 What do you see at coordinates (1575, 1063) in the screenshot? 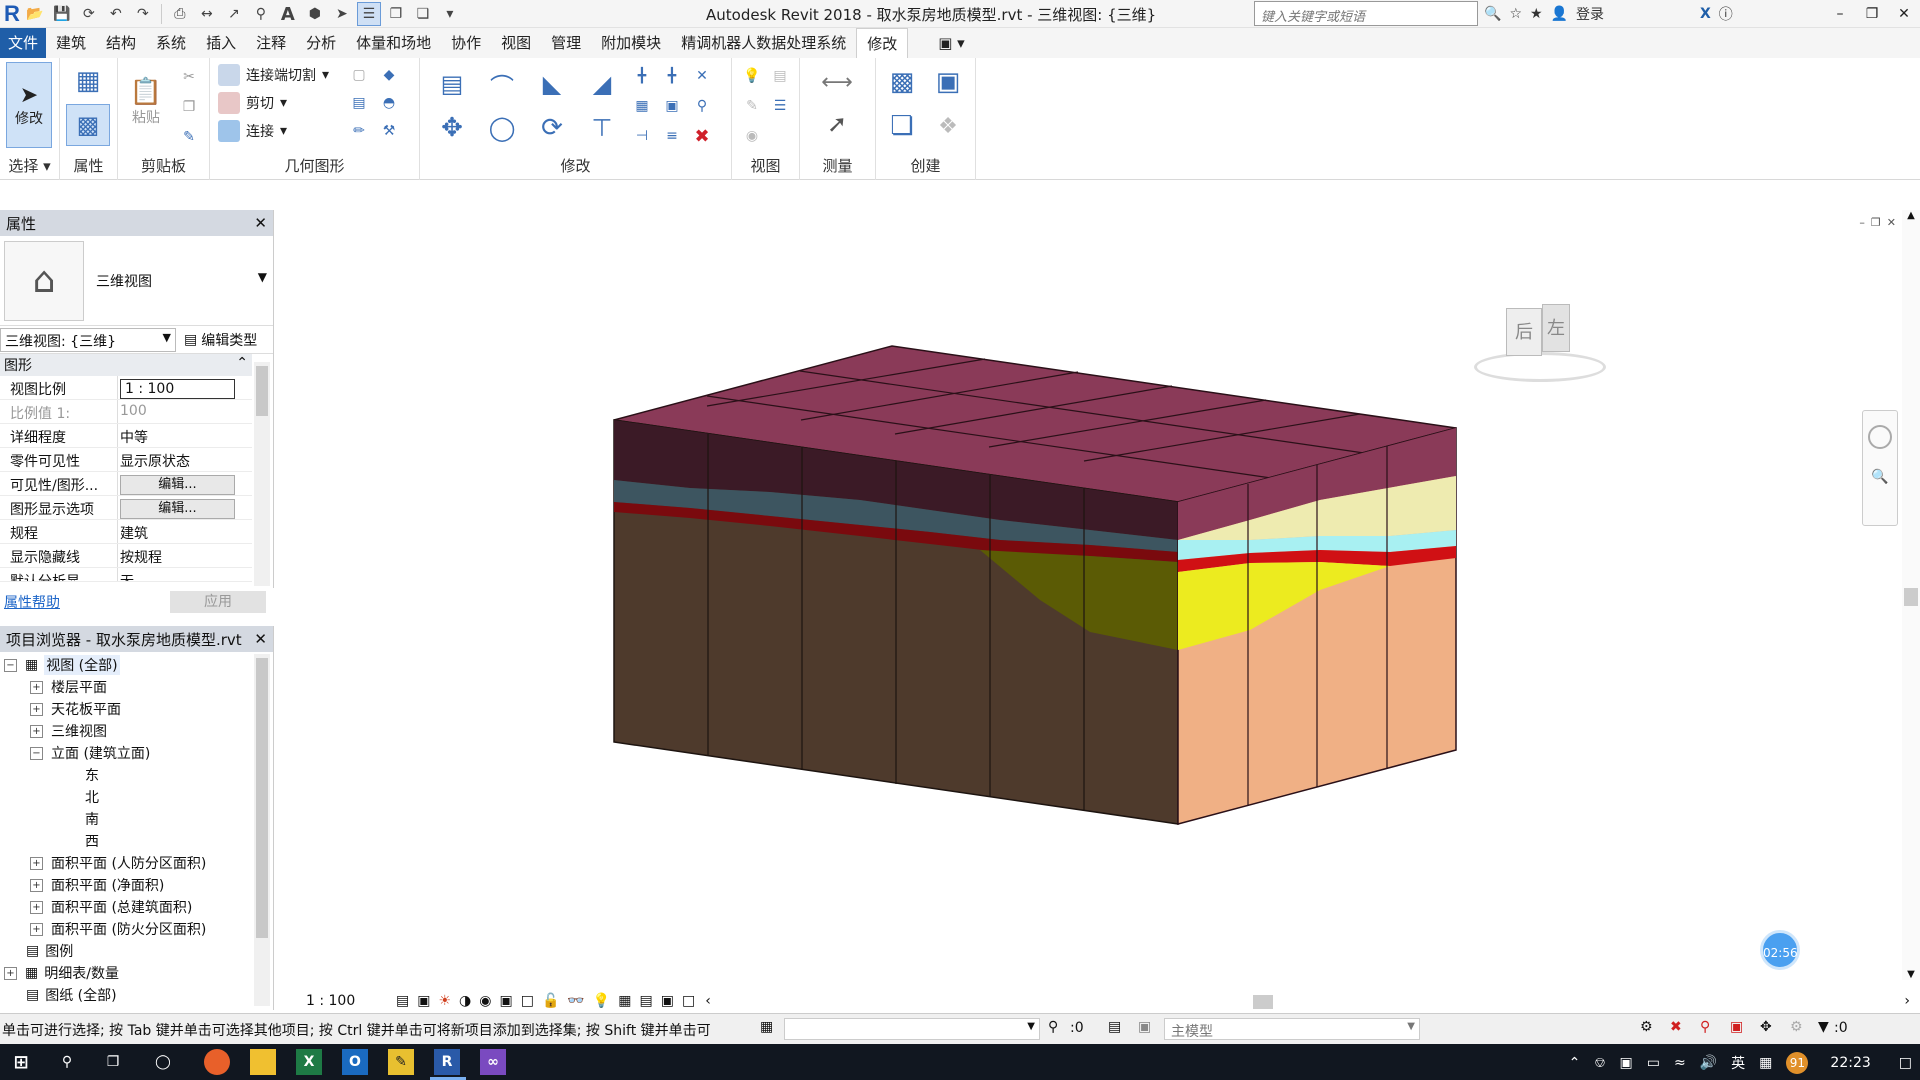
I see `show-hidden-icons: ⌃` at bounding box center [1575, 1063].